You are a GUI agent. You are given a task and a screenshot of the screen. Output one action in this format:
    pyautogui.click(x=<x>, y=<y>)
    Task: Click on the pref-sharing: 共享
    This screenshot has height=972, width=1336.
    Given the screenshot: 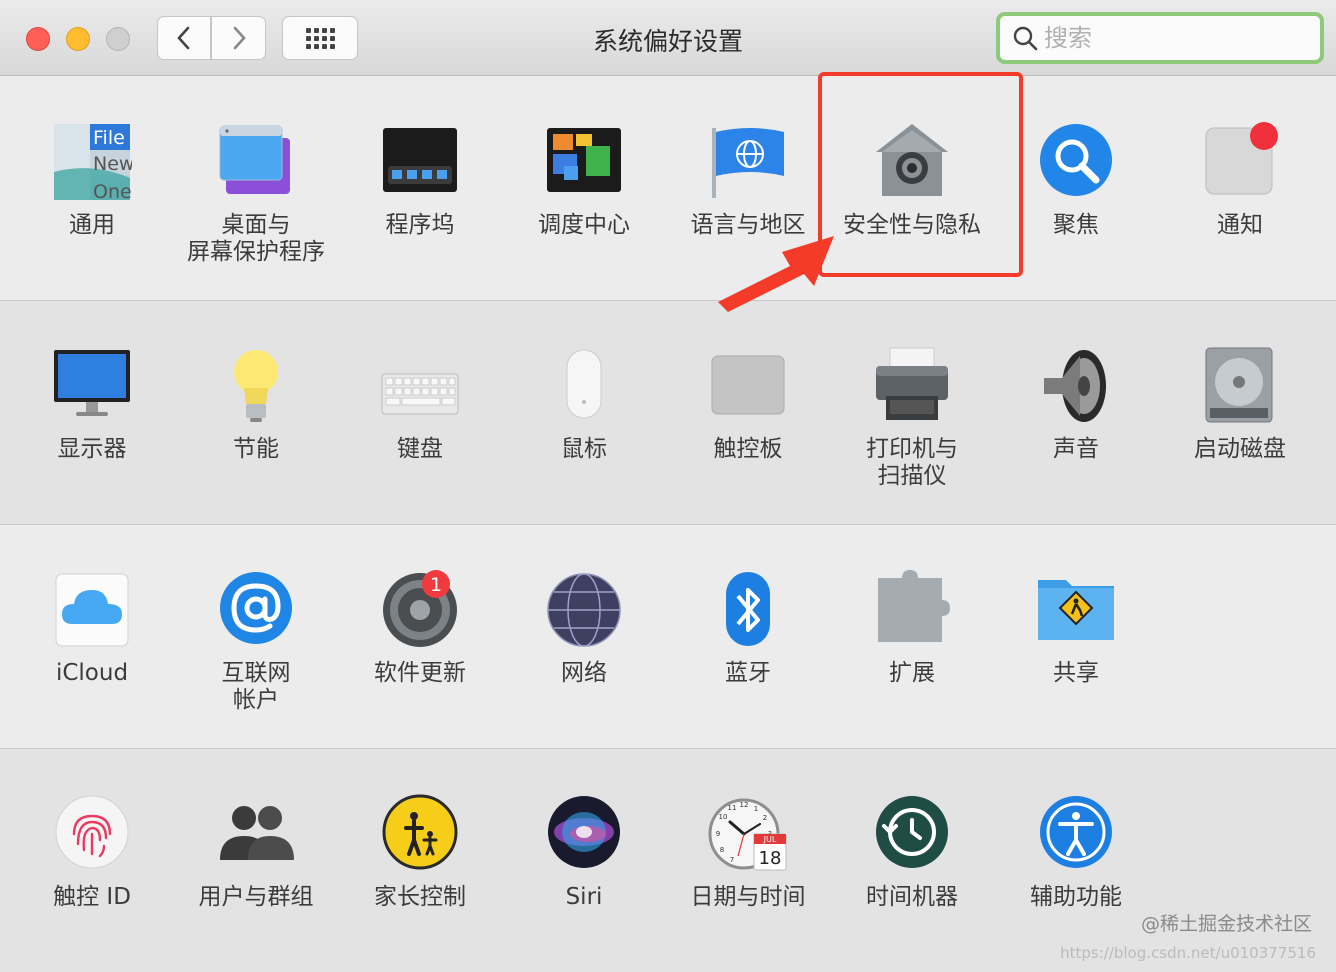 What is the action you would take?
    pyautogui.click(x=1076, y=628)
    